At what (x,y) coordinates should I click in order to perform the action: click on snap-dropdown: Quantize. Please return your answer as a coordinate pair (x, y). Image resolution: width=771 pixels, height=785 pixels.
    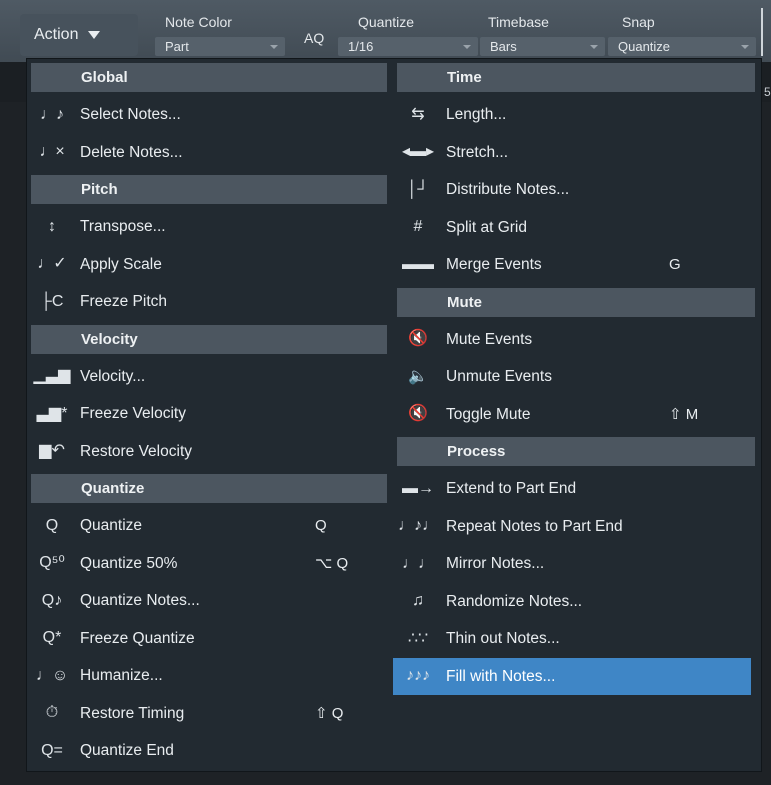
    Looking at the image, I should click on (682, 46).